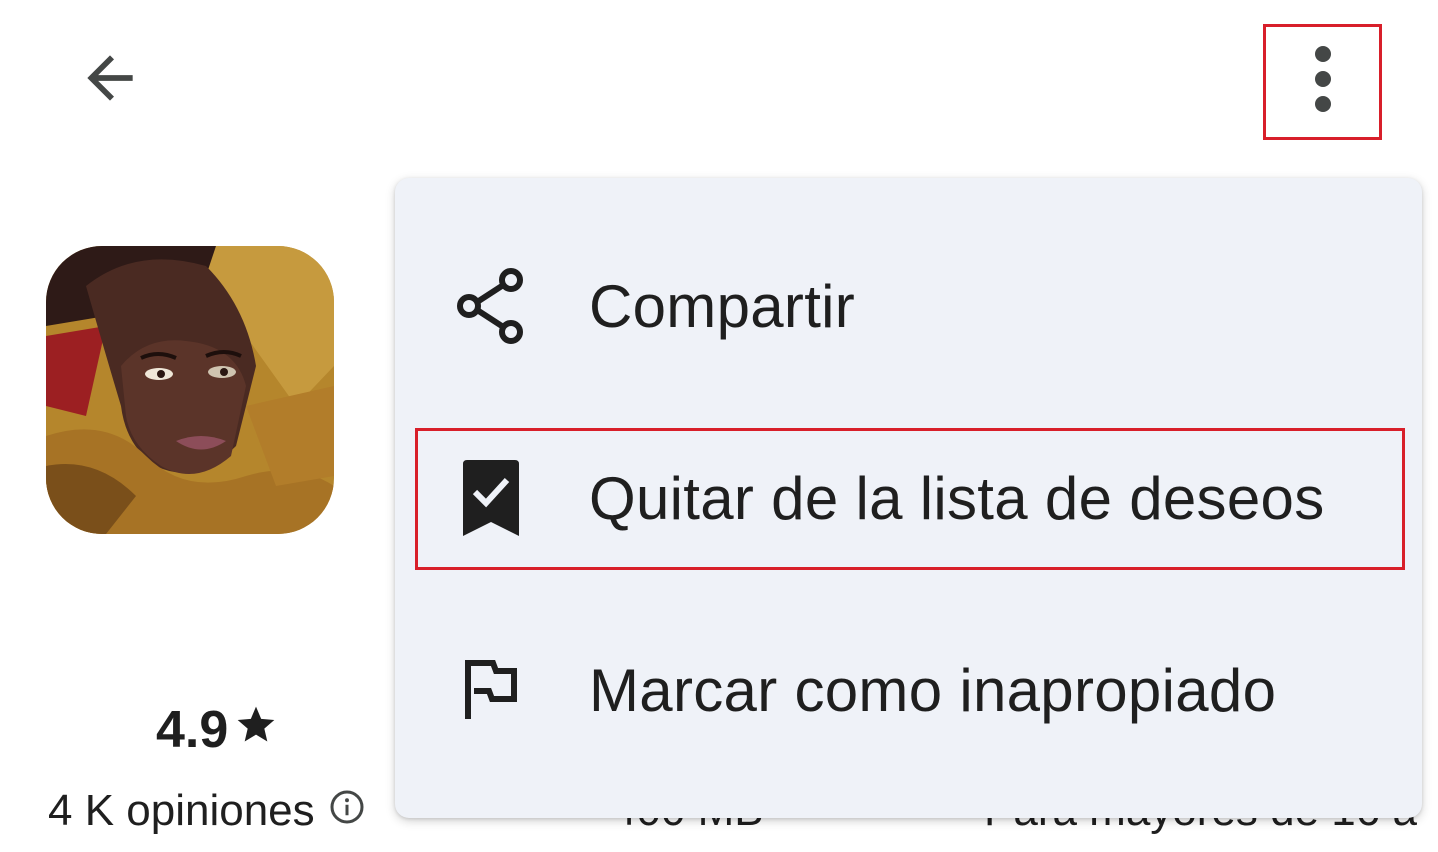  I want to click on app-portrait-icon, so click(190, 390).